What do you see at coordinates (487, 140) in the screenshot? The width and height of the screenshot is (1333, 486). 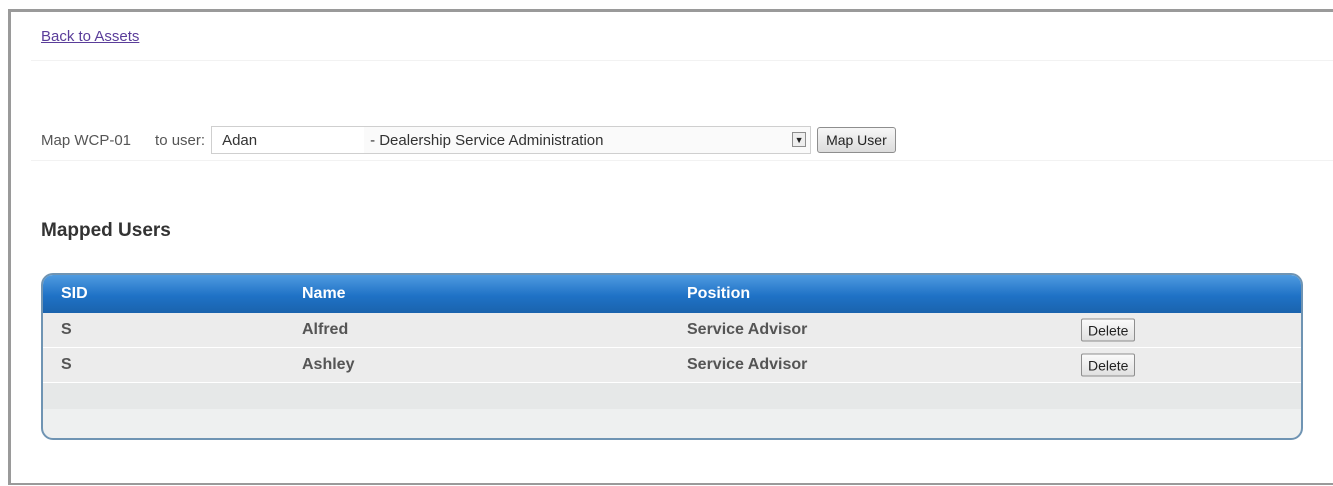 I see `selected-user-role: - Dealership Service Administration` at bounding box center [487, 140].